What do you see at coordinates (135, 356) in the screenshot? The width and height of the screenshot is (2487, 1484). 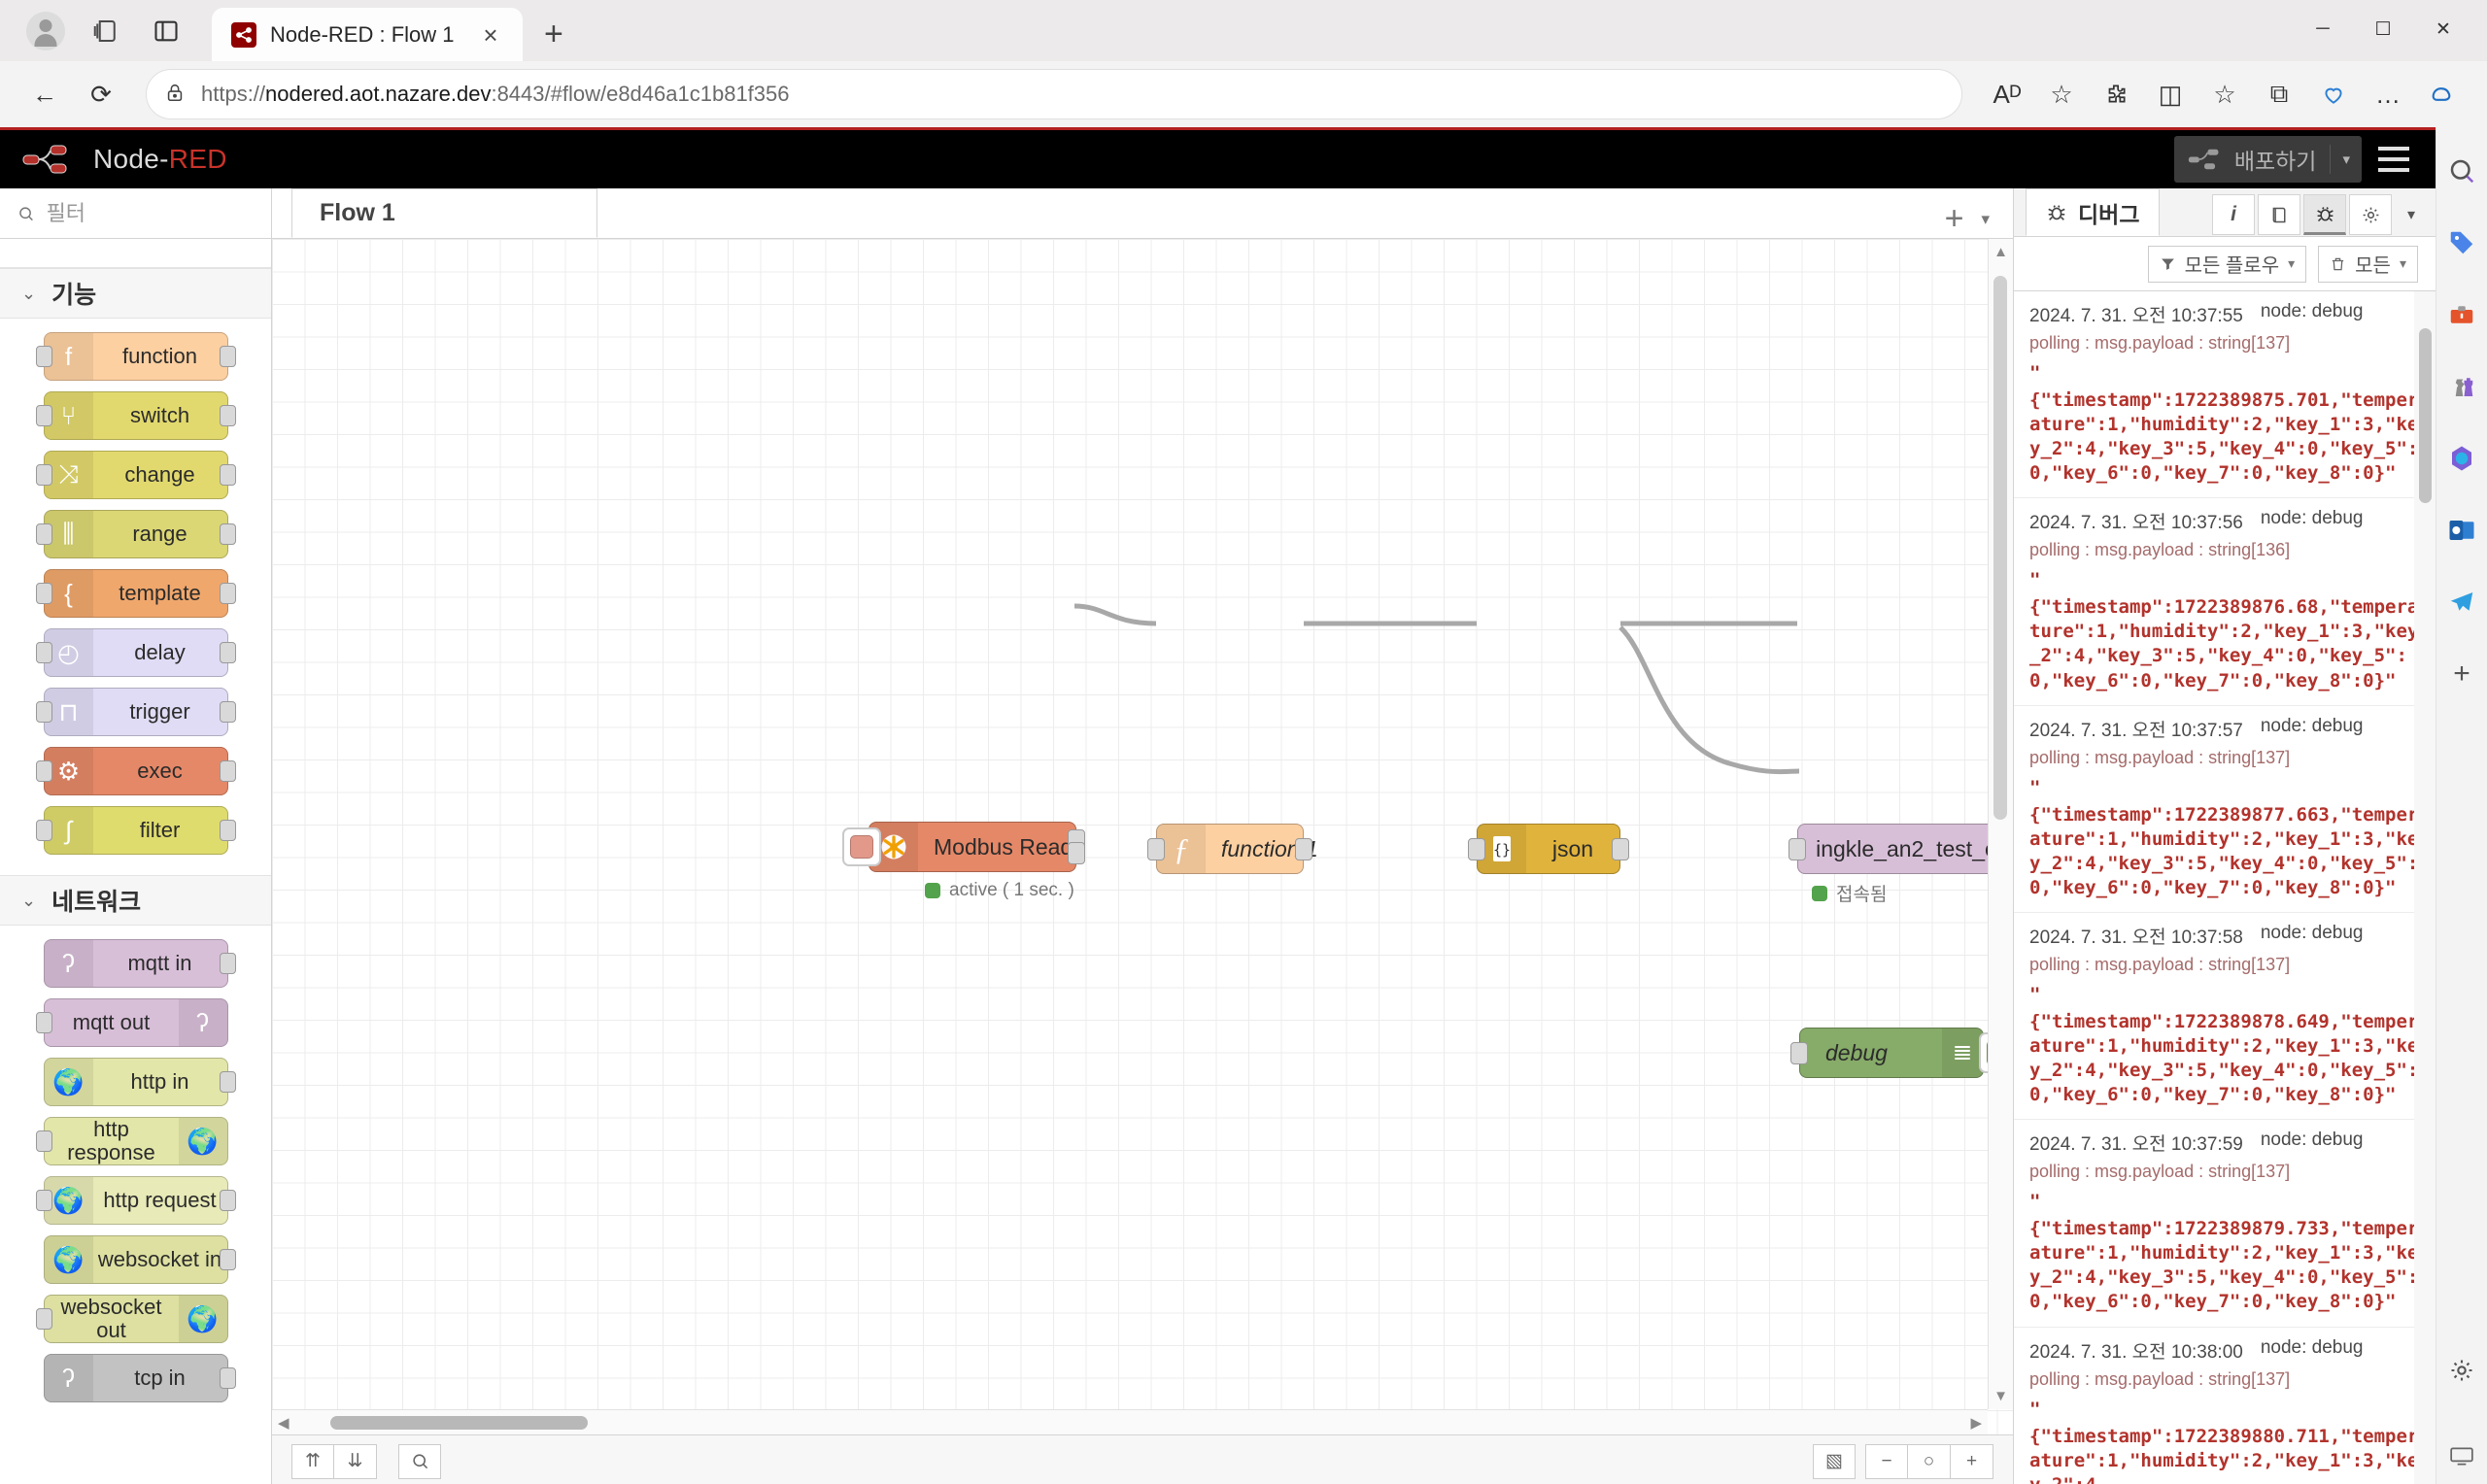 I see `palette-node-function: f function` at bounding box center [135, 356].